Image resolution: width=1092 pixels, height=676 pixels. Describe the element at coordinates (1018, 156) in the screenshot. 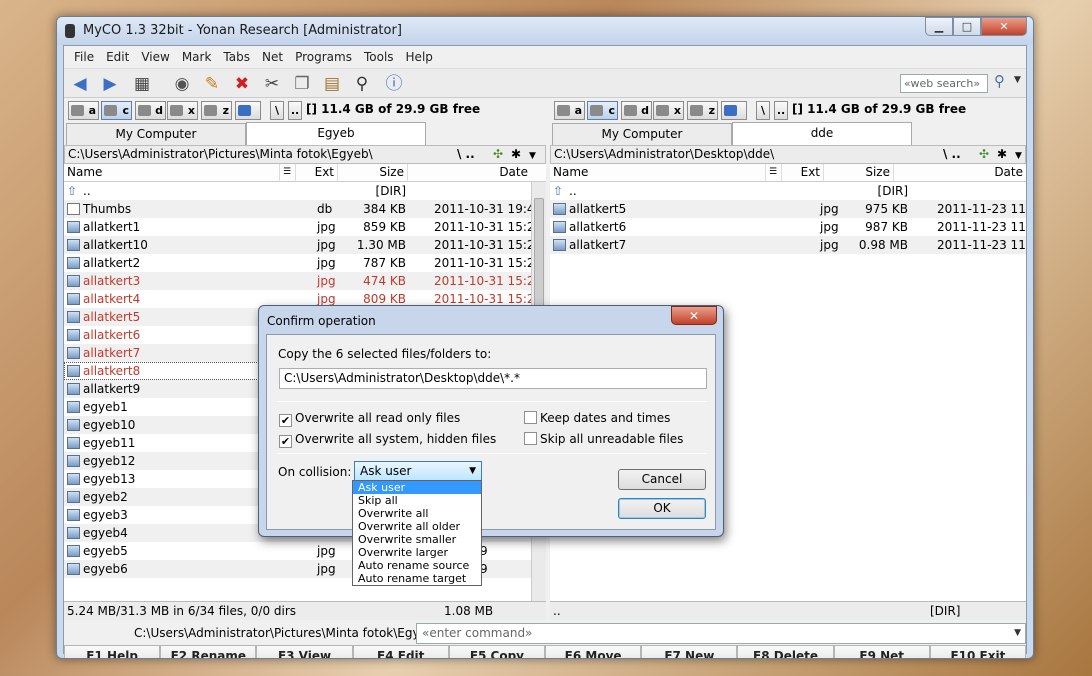

I see `right-history-dropdown-icon: ▼` at that location.